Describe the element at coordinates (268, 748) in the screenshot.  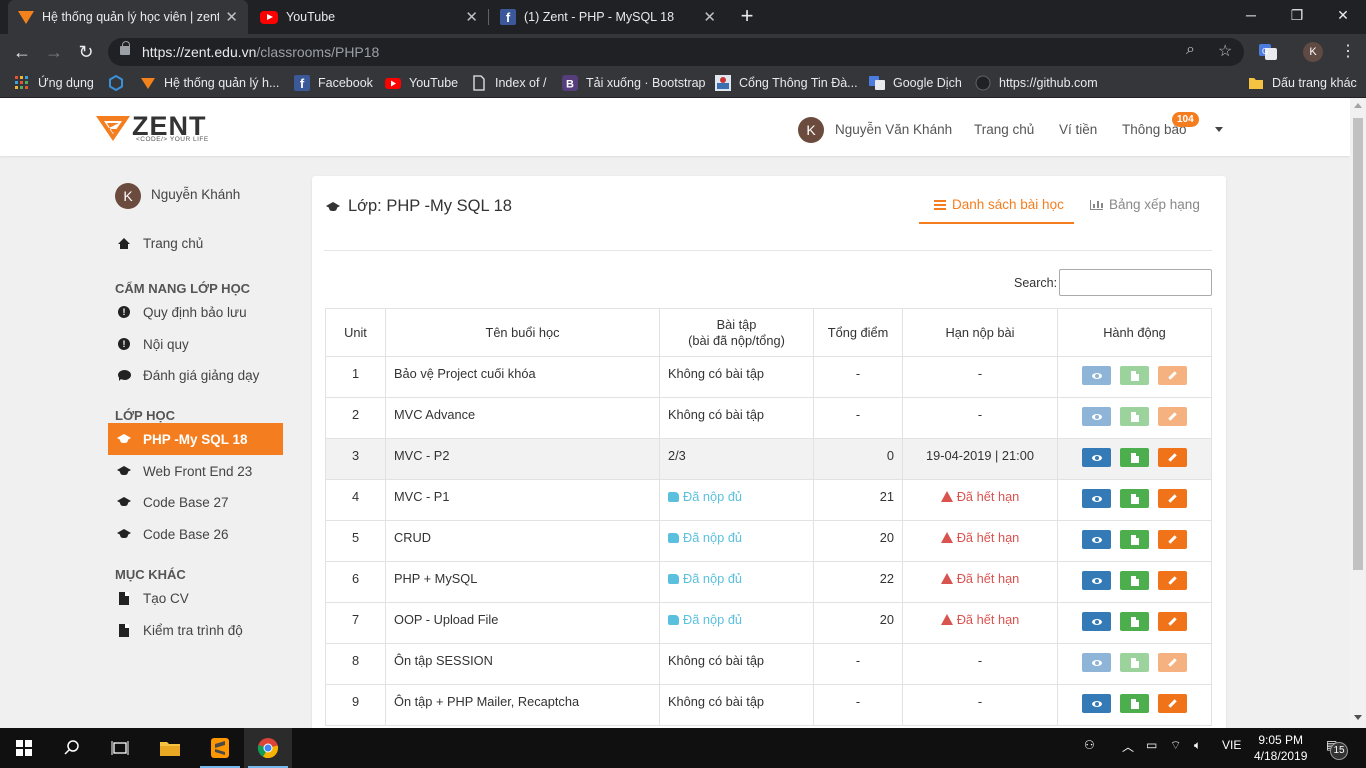
I see `chrome-button` at that location.